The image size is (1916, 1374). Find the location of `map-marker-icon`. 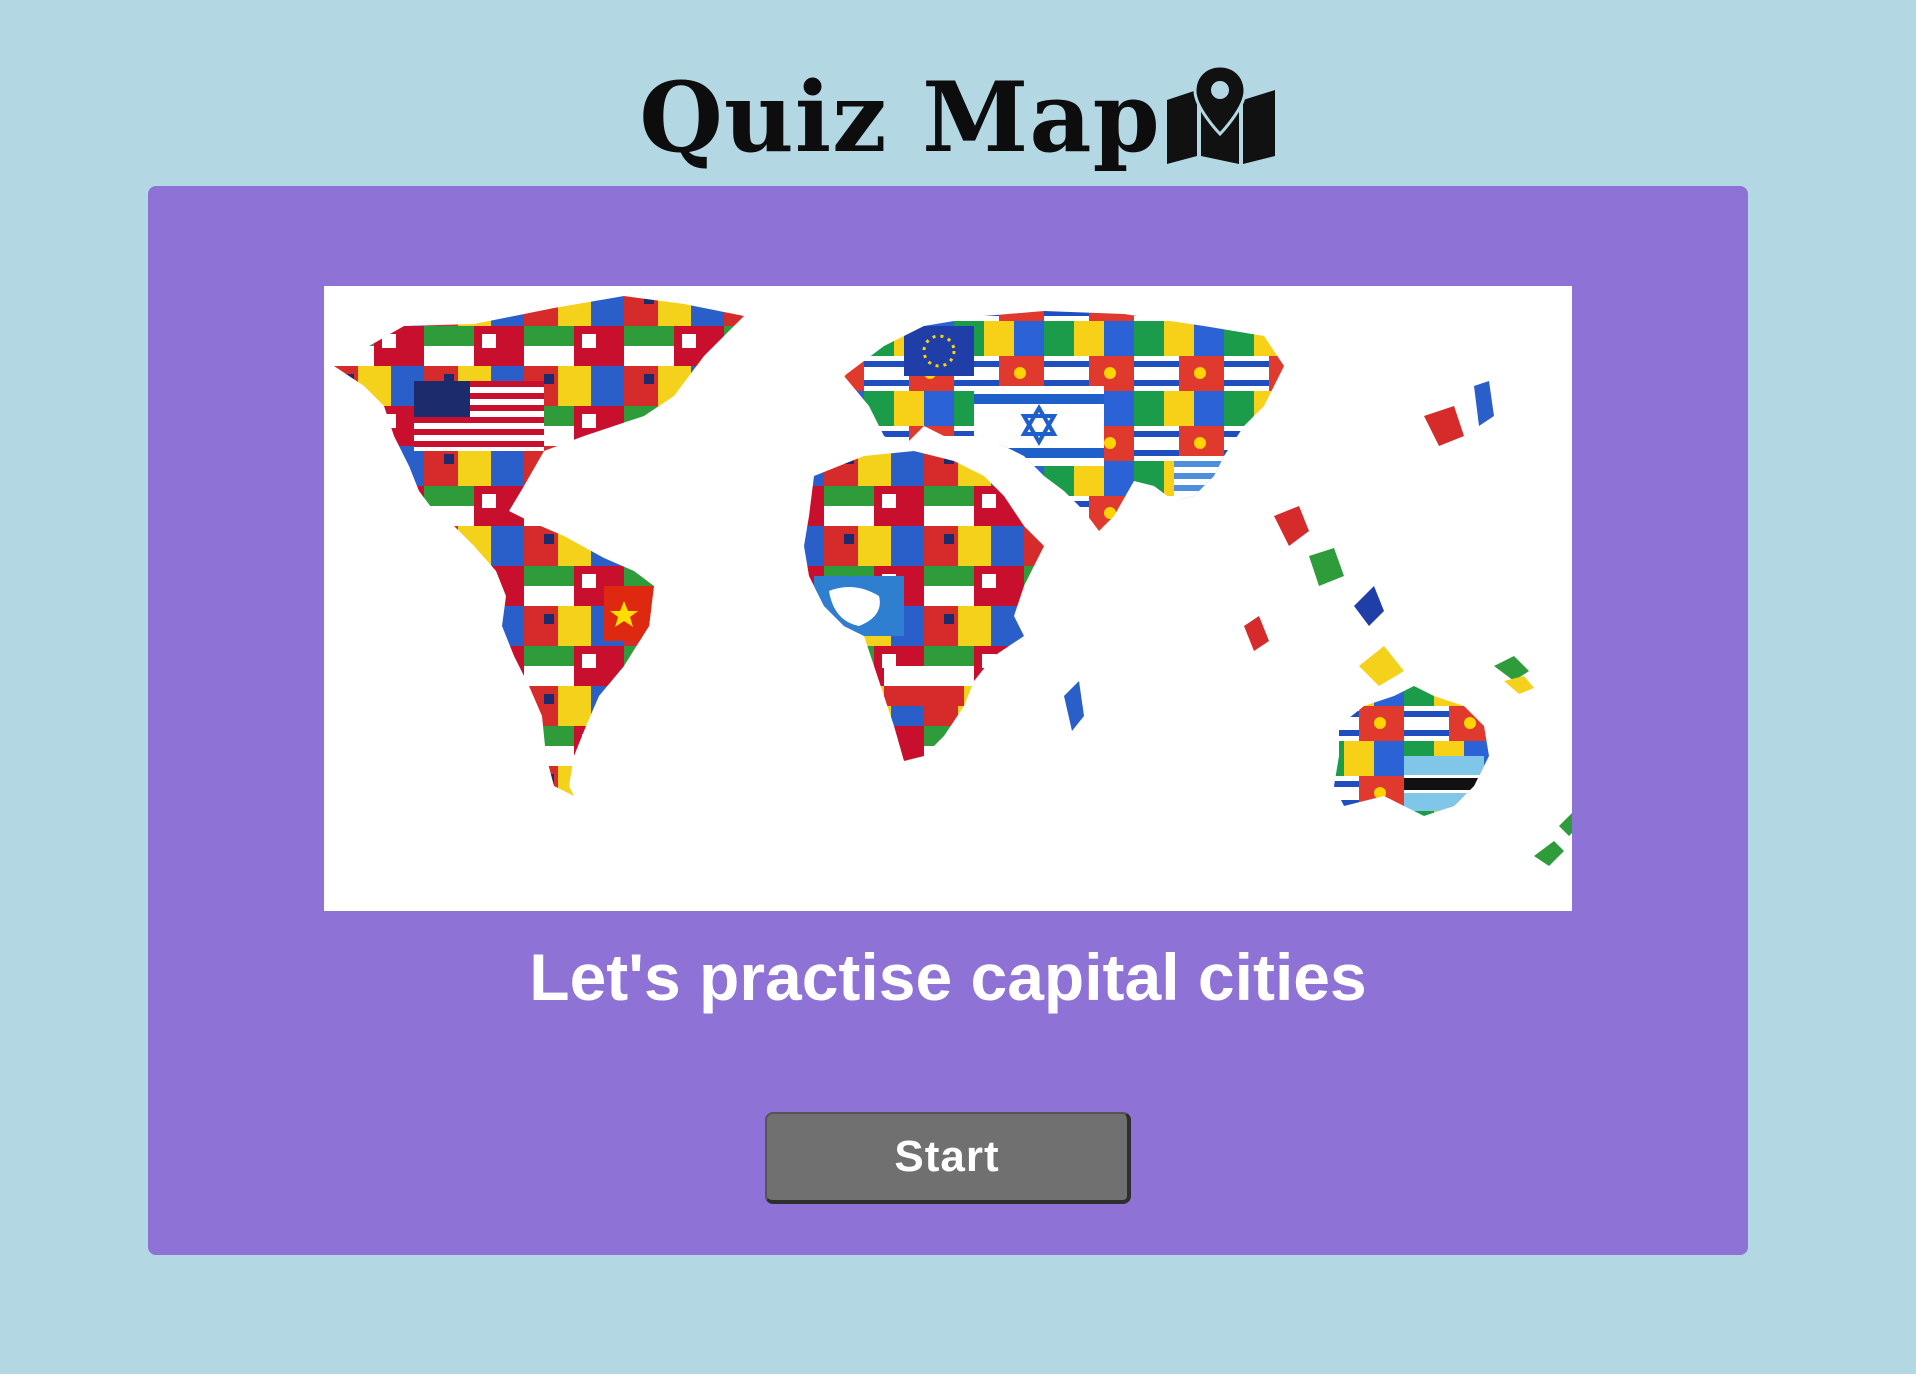

map-marker-icon is located at coordinates (1220, 114).